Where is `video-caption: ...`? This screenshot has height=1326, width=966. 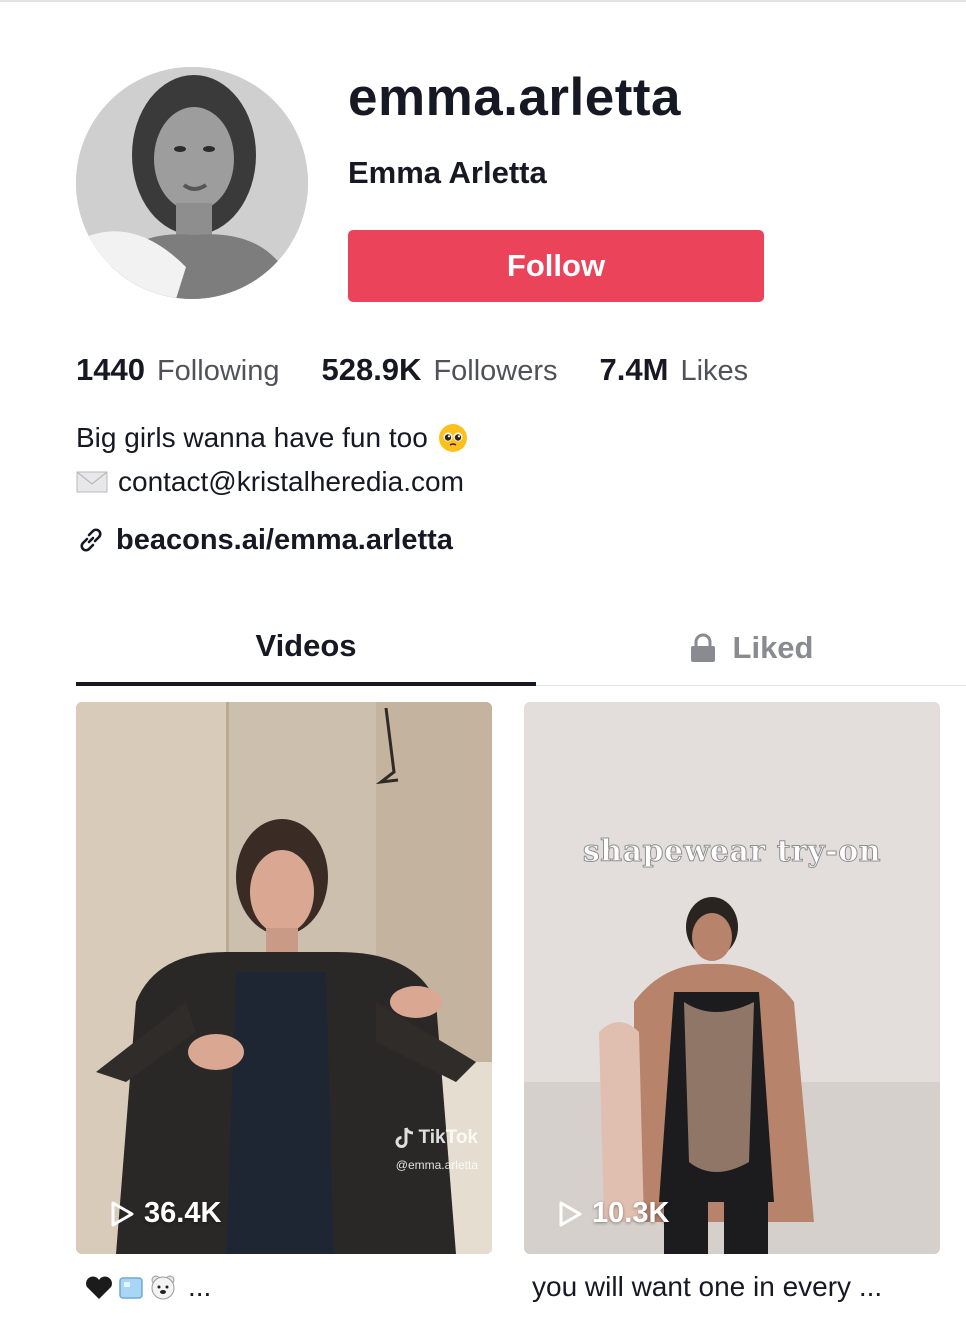 video-caption: ... is located at coordinates (147, 1287).